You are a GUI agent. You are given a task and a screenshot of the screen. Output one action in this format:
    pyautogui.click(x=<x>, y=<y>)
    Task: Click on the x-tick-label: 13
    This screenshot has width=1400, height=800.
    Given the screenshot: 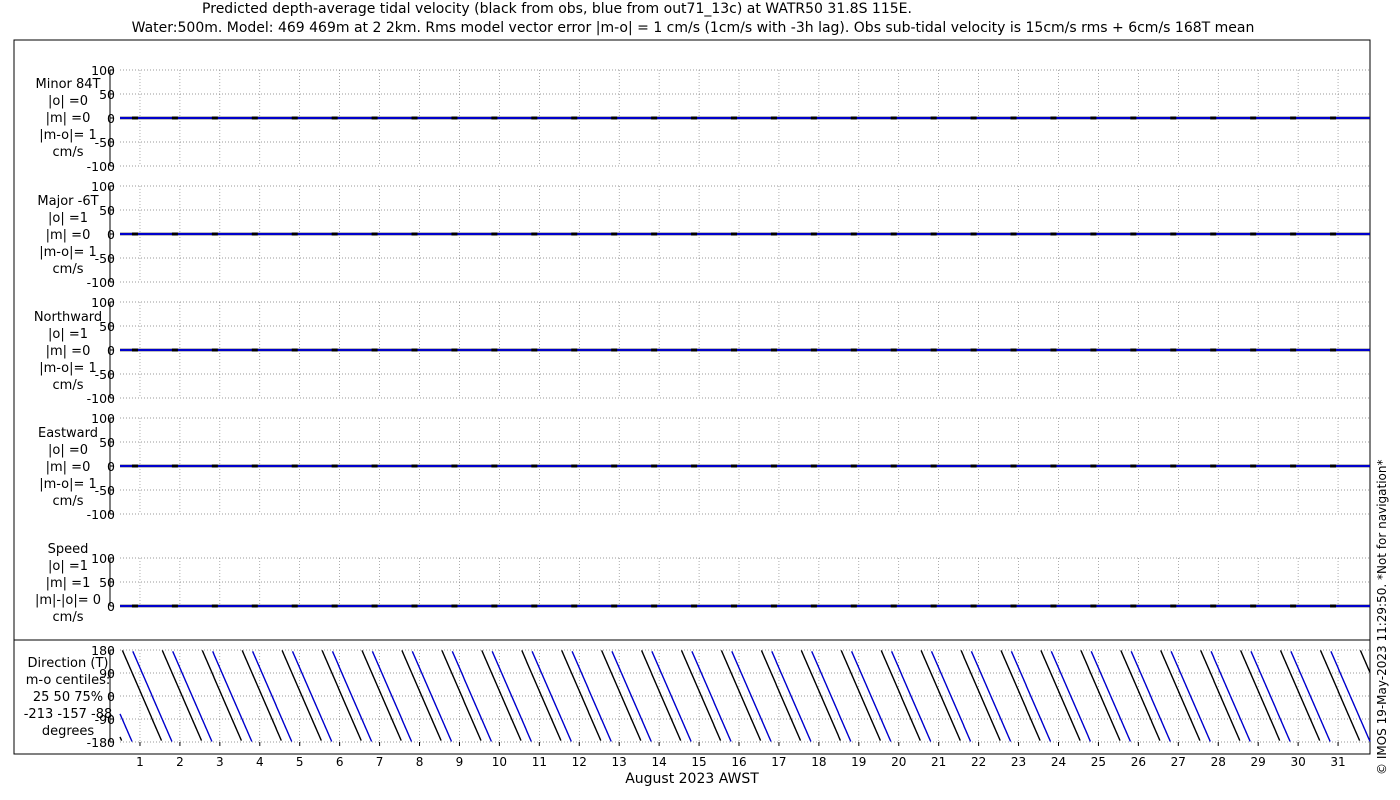 What is the action you would take?
    pyautogui.click(x=619, y=762)
    